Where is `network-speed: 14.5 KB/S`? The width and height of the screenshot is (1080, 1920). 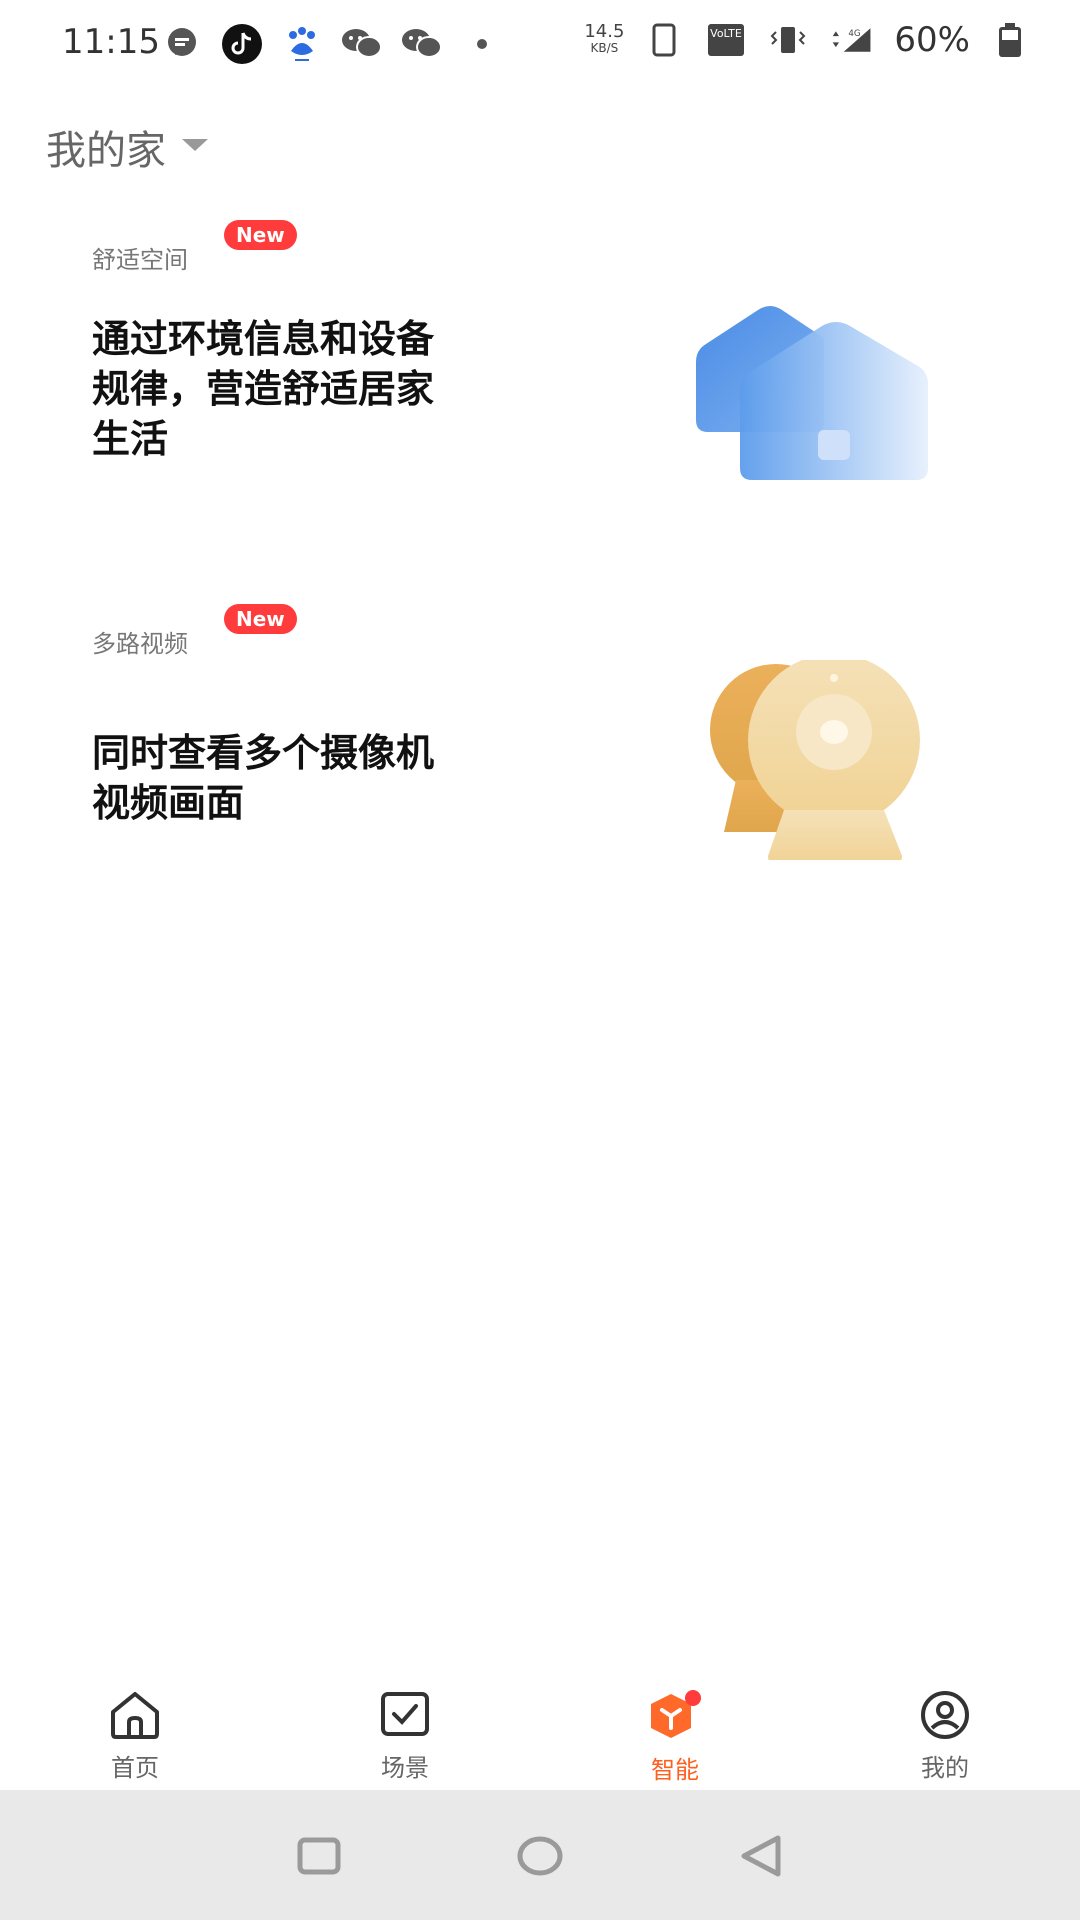 network-speed: 14.5 KB/S is located at coordinates (604, 38).